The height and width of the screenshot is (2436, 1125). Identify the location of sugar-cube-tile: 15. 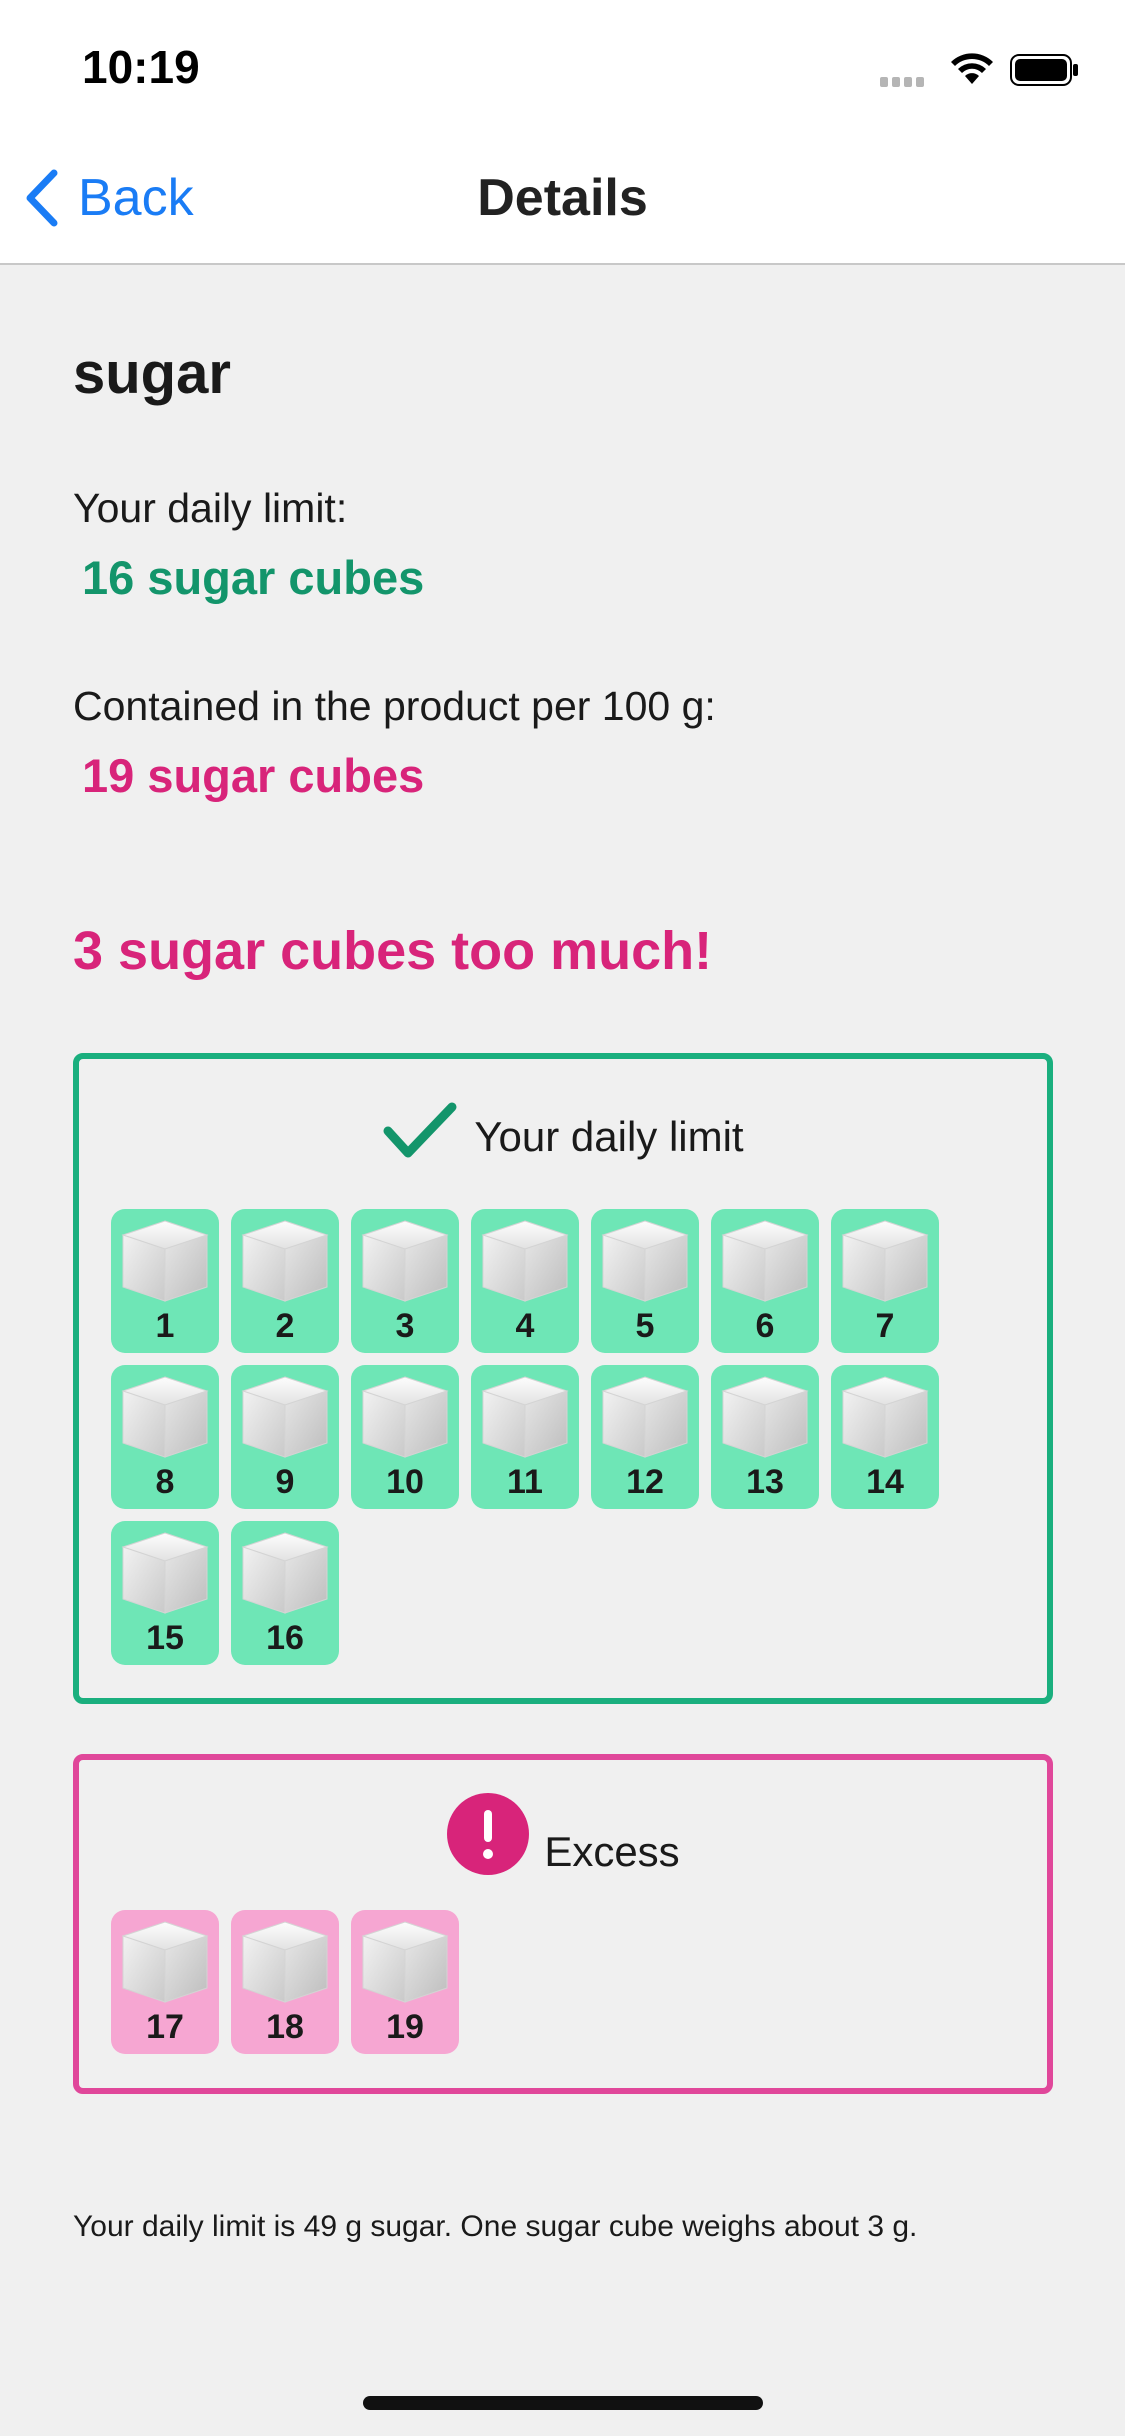
(165, 1593).